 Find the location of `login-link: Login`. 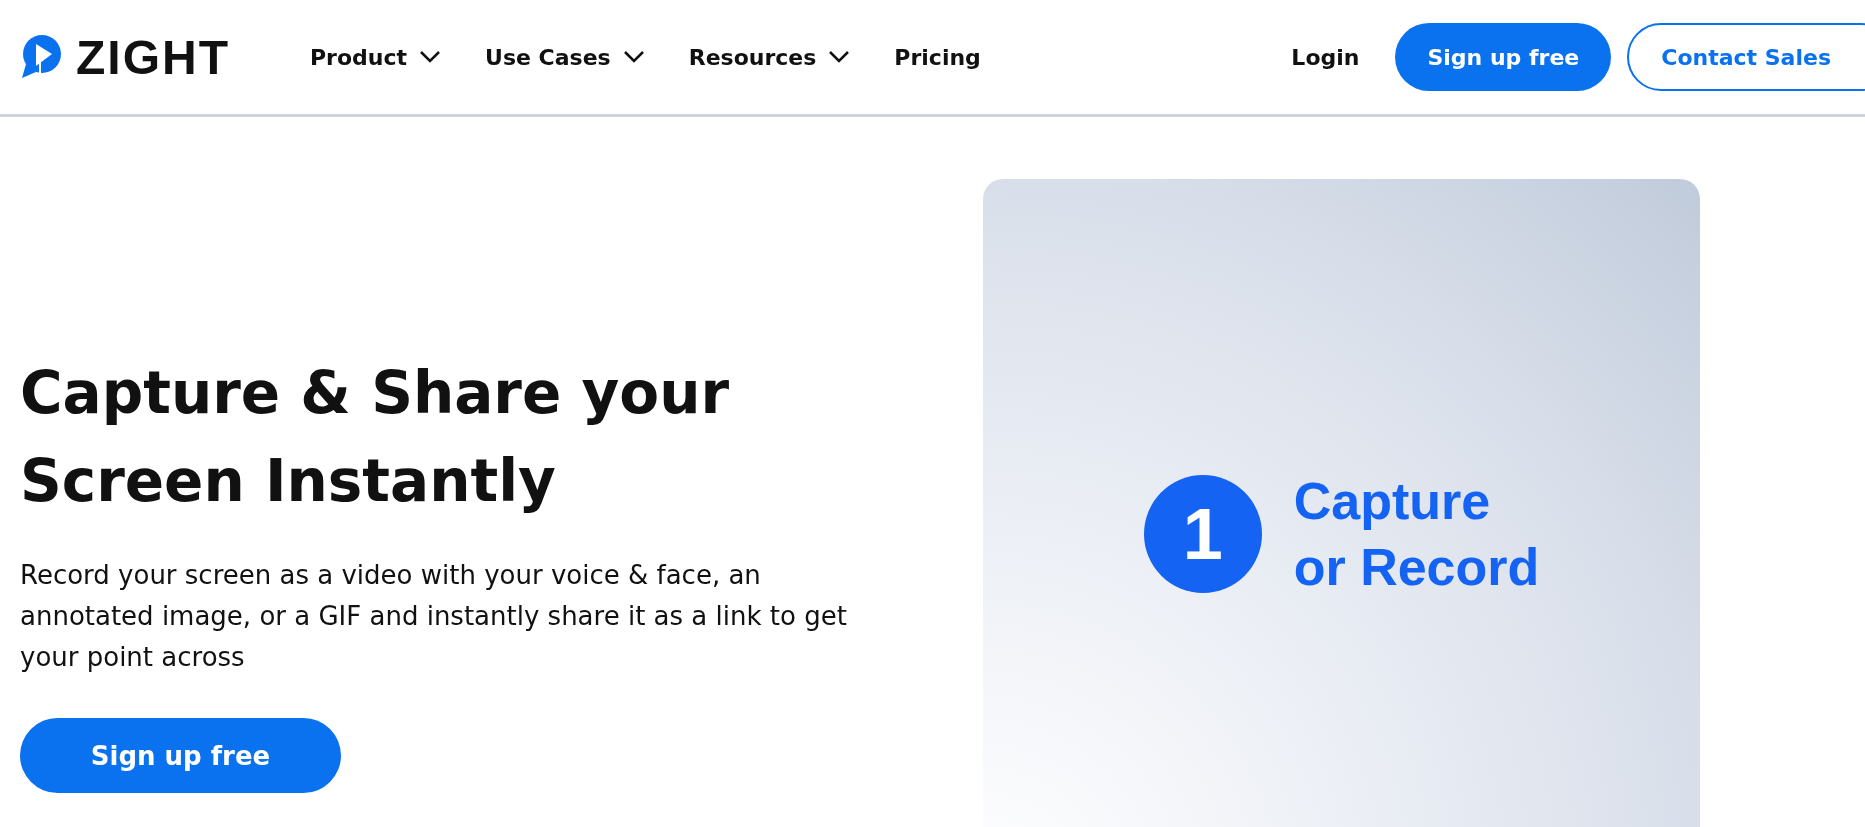

login-link: Login is located at coordinates (1325, 57).